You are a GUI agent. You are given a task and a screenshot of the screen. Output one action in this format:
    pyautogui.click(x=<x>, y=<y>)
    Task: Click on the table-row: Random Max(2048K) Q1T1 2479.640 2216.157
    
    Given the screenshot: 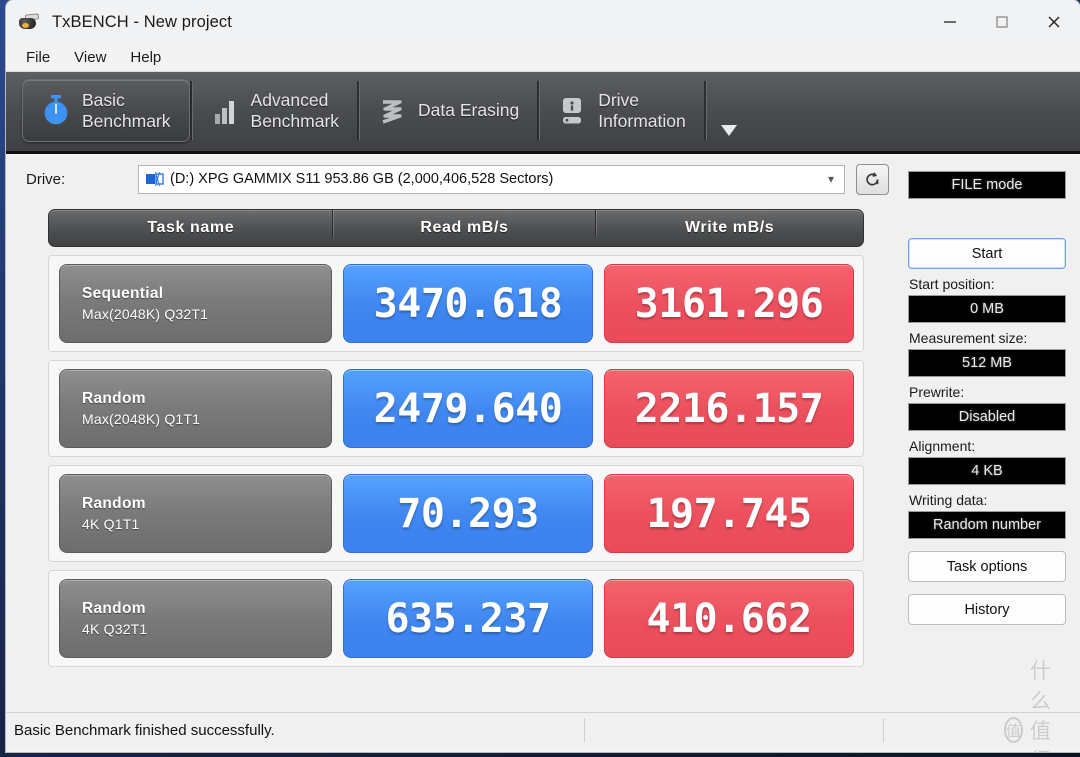 What is the action you would take?
    pyautogui.click(x=456, y=408)
    